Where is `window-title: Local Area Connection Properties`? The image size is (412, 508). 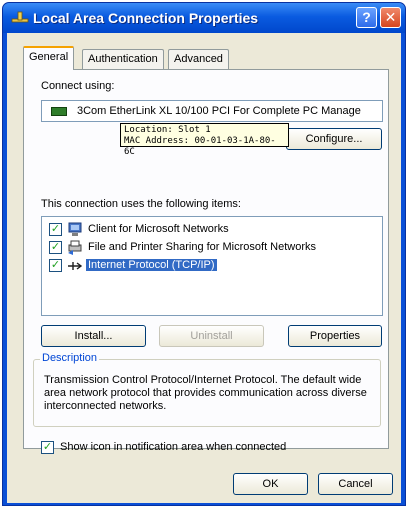 window-title: Local Area Connection Properties is located at coordinates (146, 18).